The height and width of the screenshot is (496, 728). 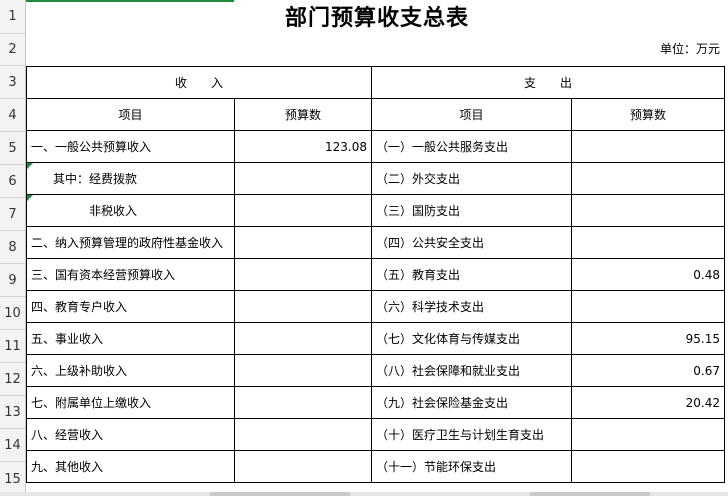 I want to click on table-row: 其中：经费拨款 （二）外交支出, so click(x=375, y=178).